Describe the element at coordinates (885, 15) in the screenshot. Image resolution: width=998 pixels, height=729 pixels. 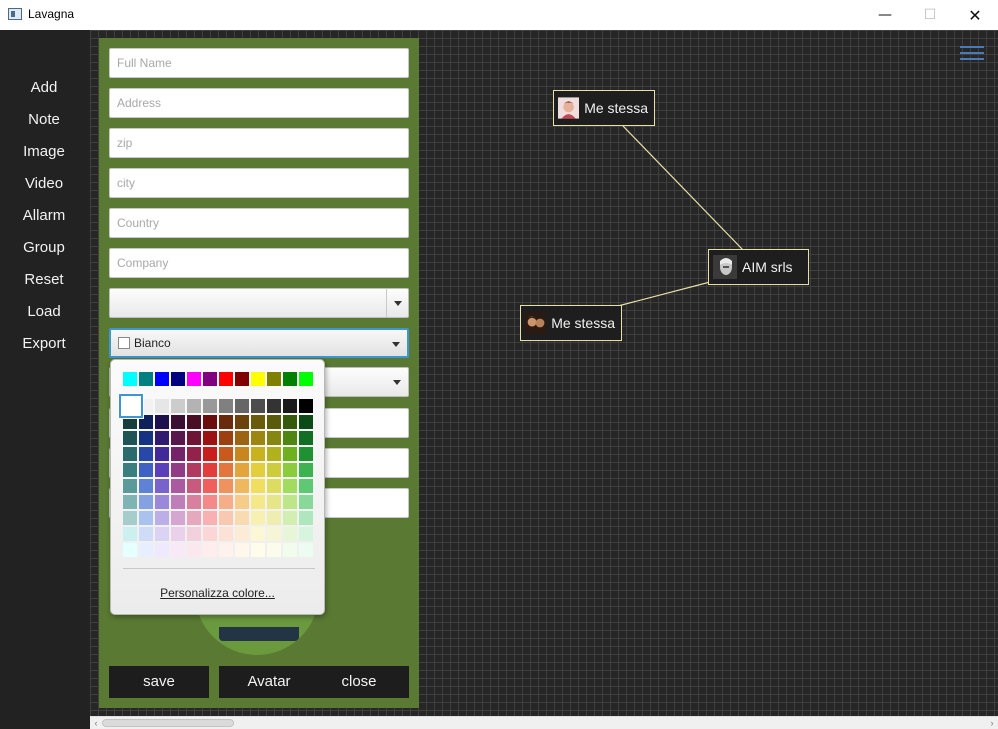
I see `minimize-button: —` at that location.